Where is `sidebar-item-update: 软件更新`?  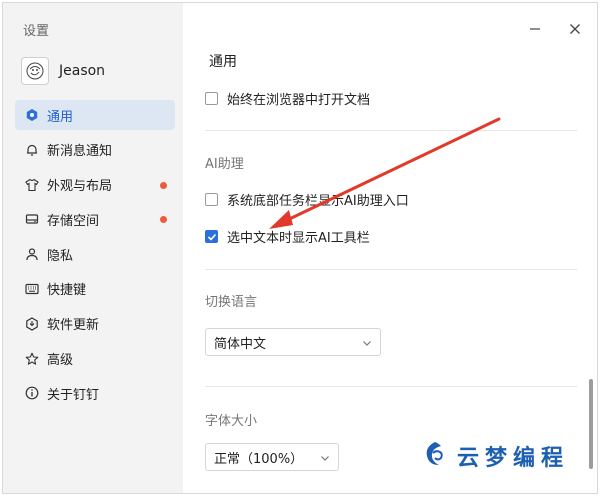
sidebar-item-update: 软件更新 is located at coordinates (95, 324).